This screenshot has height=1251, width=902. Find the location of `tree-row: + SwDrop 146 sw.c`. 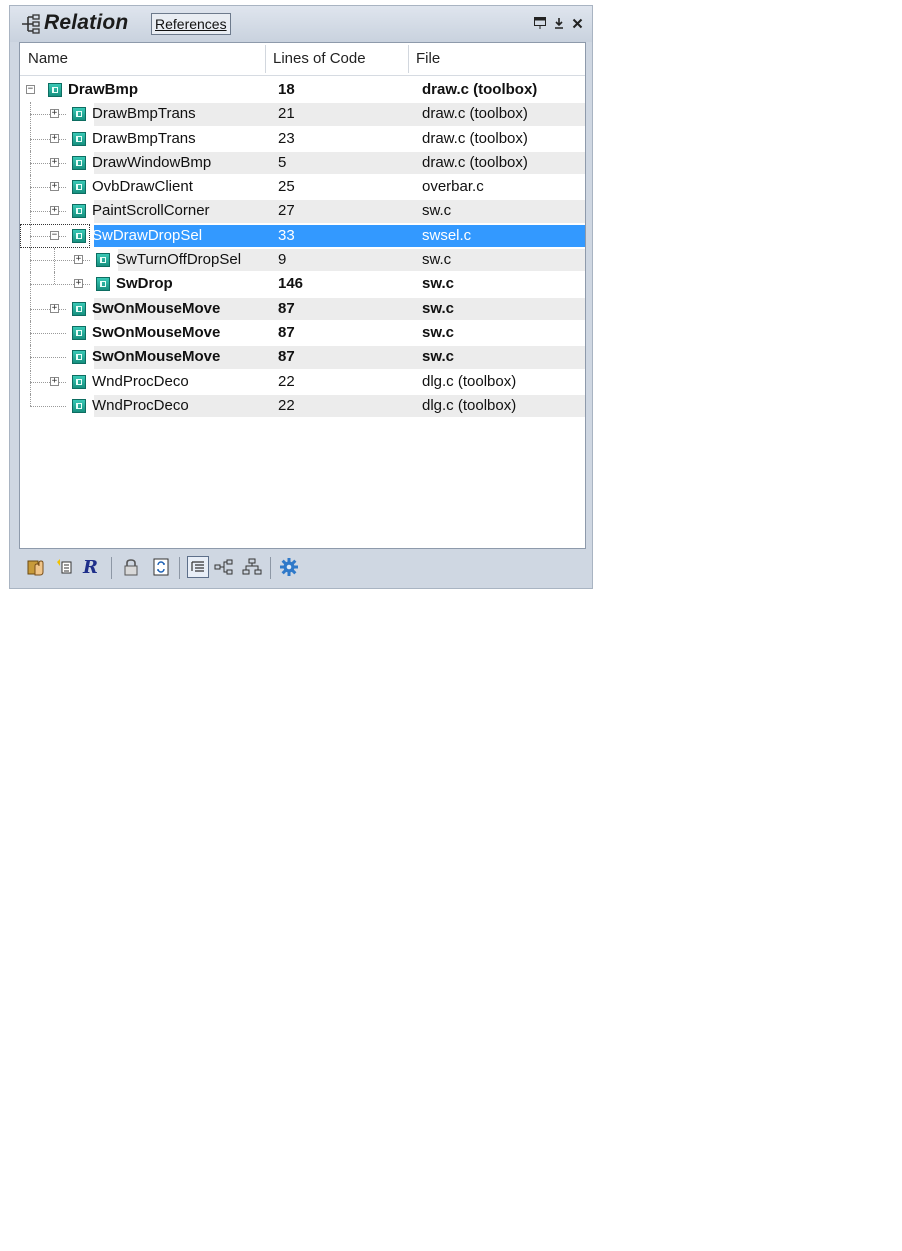

tree-row: + SwDrop 146 sw.c is located at coordinates (302, 284).